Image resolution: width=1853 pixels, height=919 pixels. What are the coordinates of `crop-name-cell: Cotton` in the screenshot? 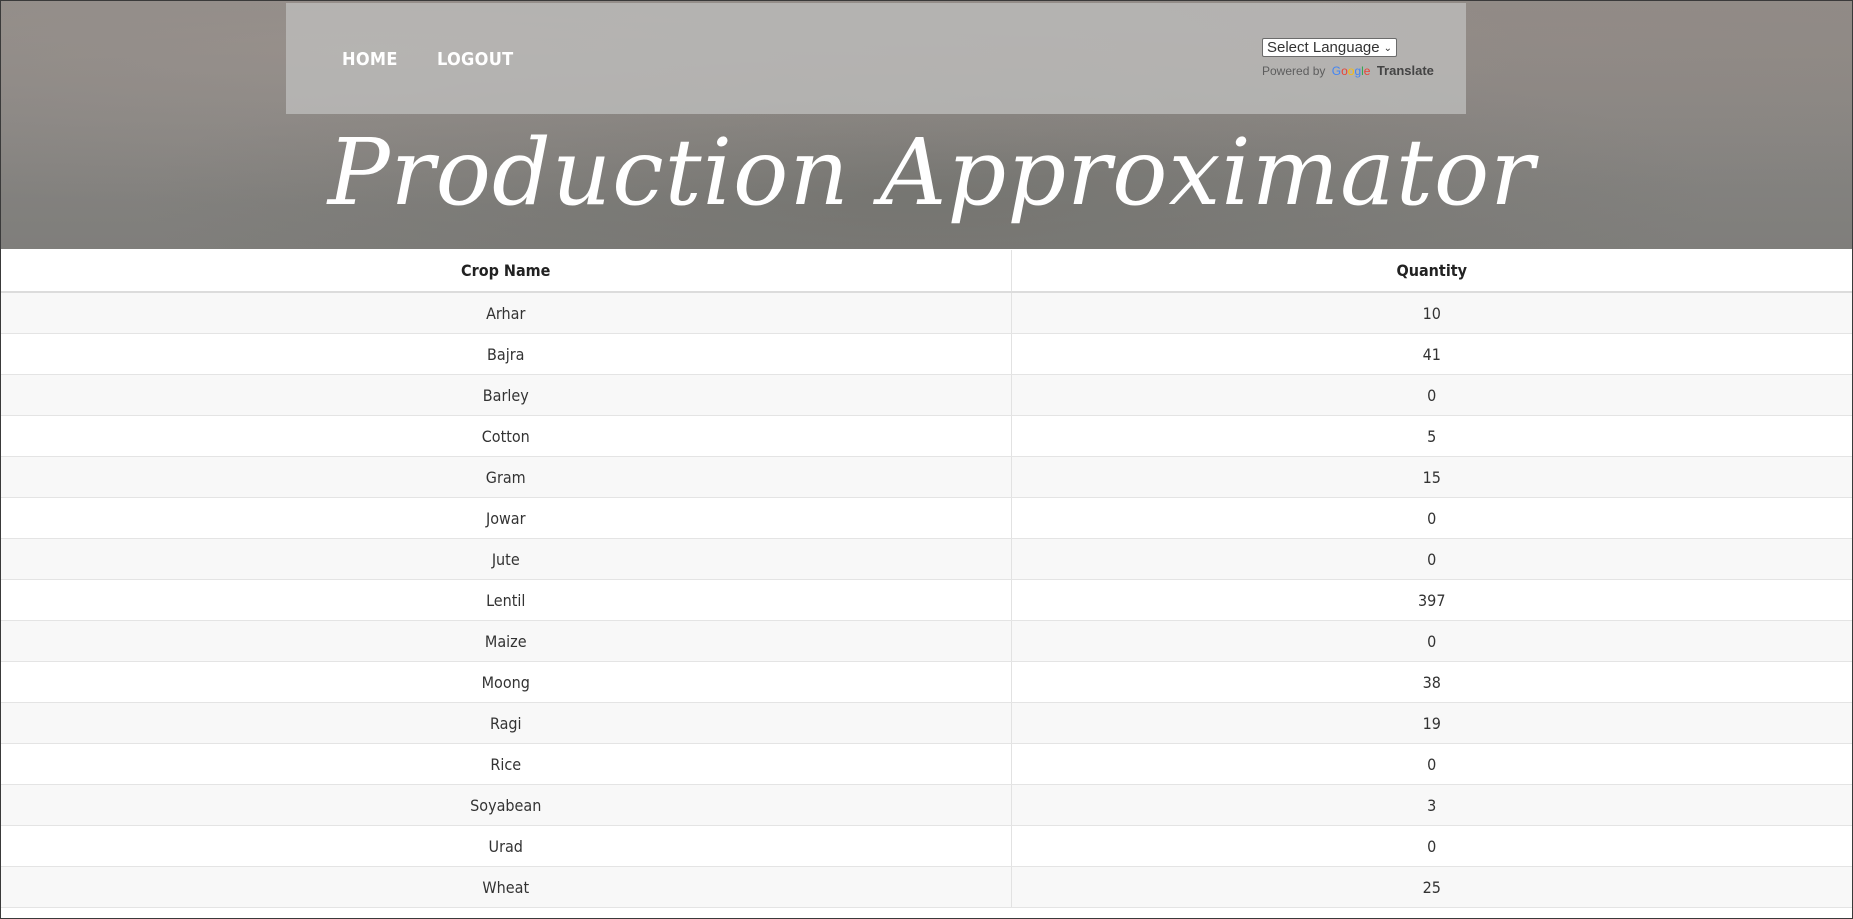 It's located at (506, 436).